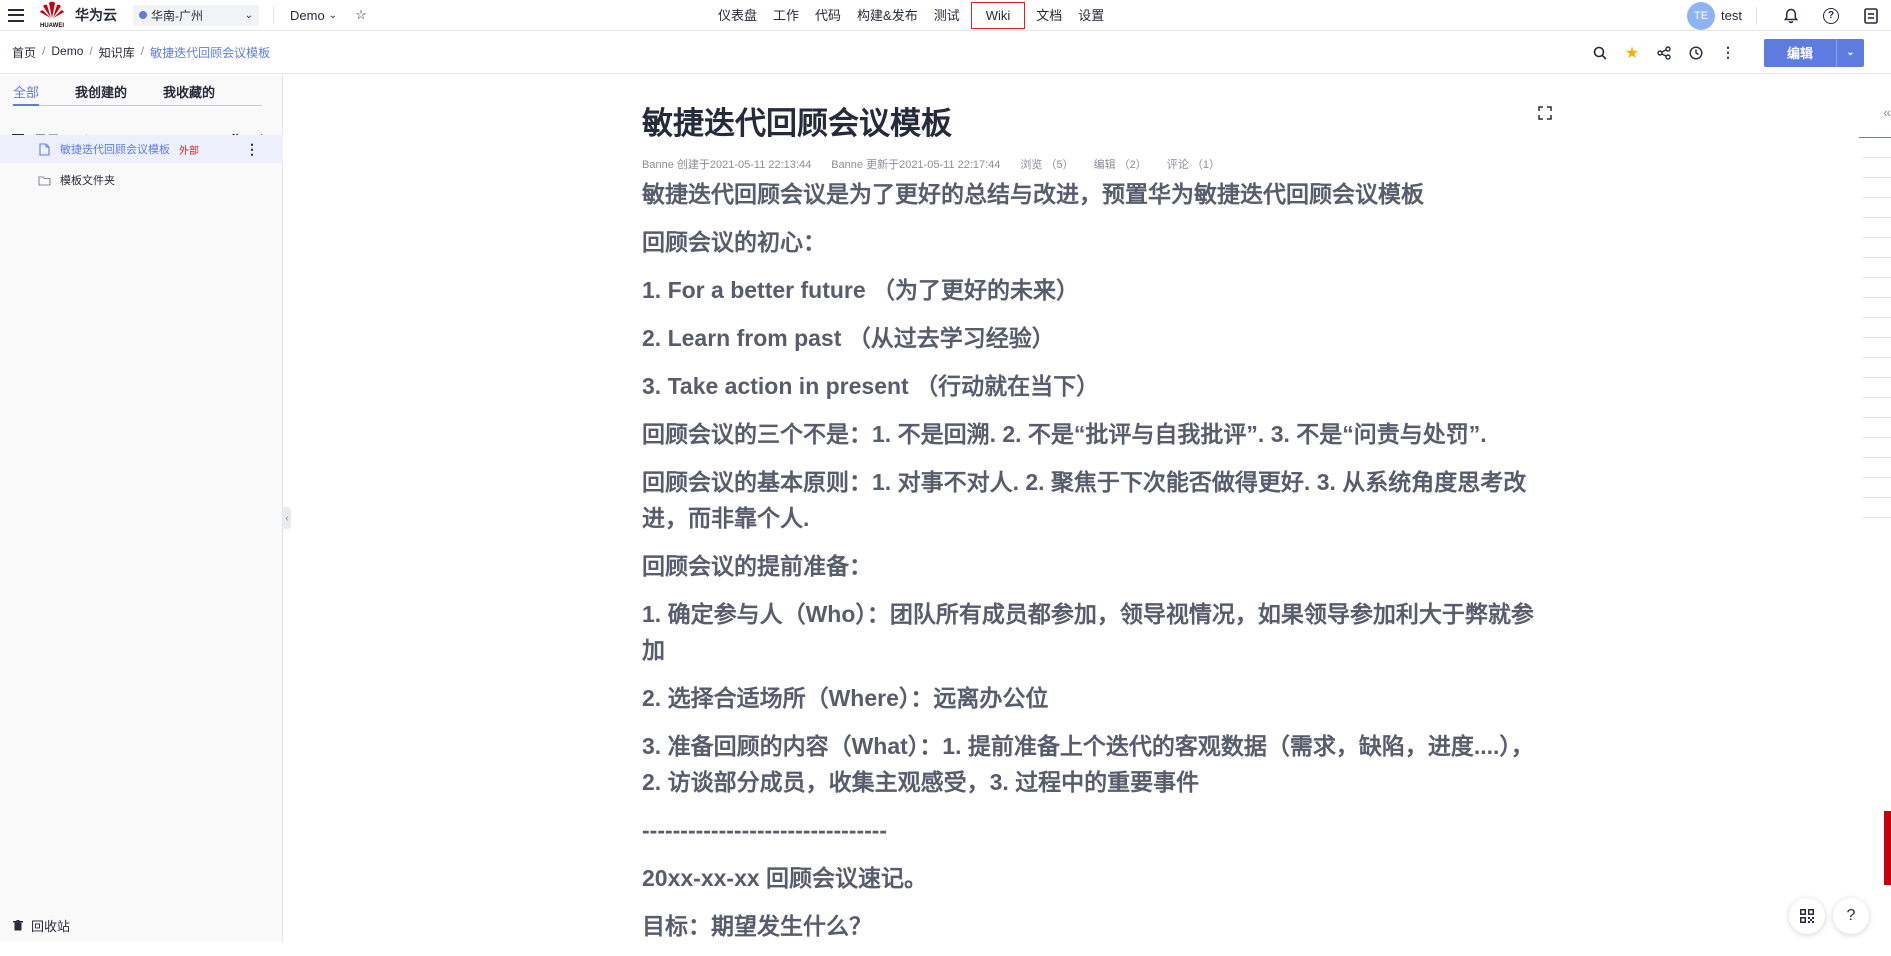 This screenshot has width=1891, height=956. Describe the element at coordinates (24, 52) in the screenshot. I see `breadcrumb-home: 首页` at that location.